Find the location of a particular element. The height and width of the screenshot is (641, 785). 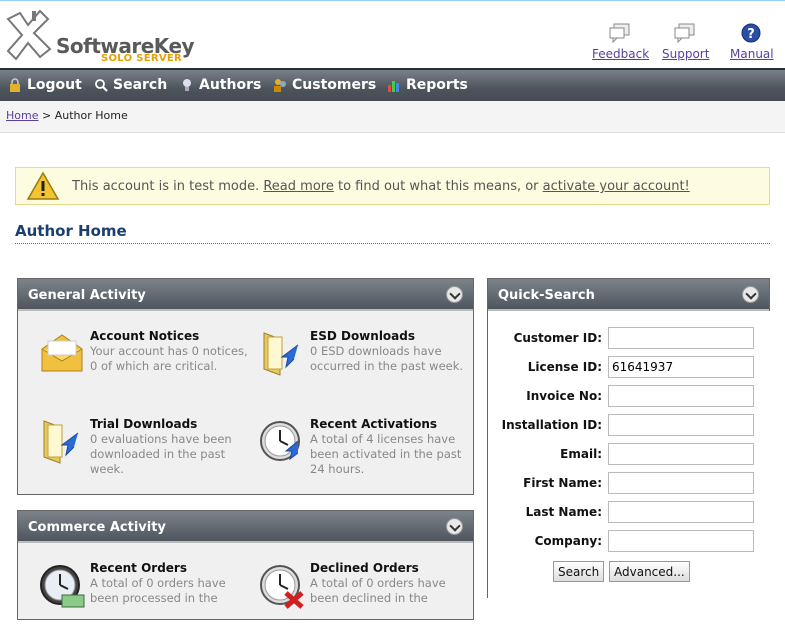

people-icon is located at coordinates (280, 85).